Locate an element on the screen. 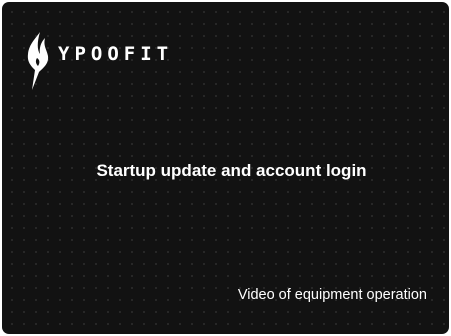  brand-name: YPOOFIT is located at coordinates (116, 53).